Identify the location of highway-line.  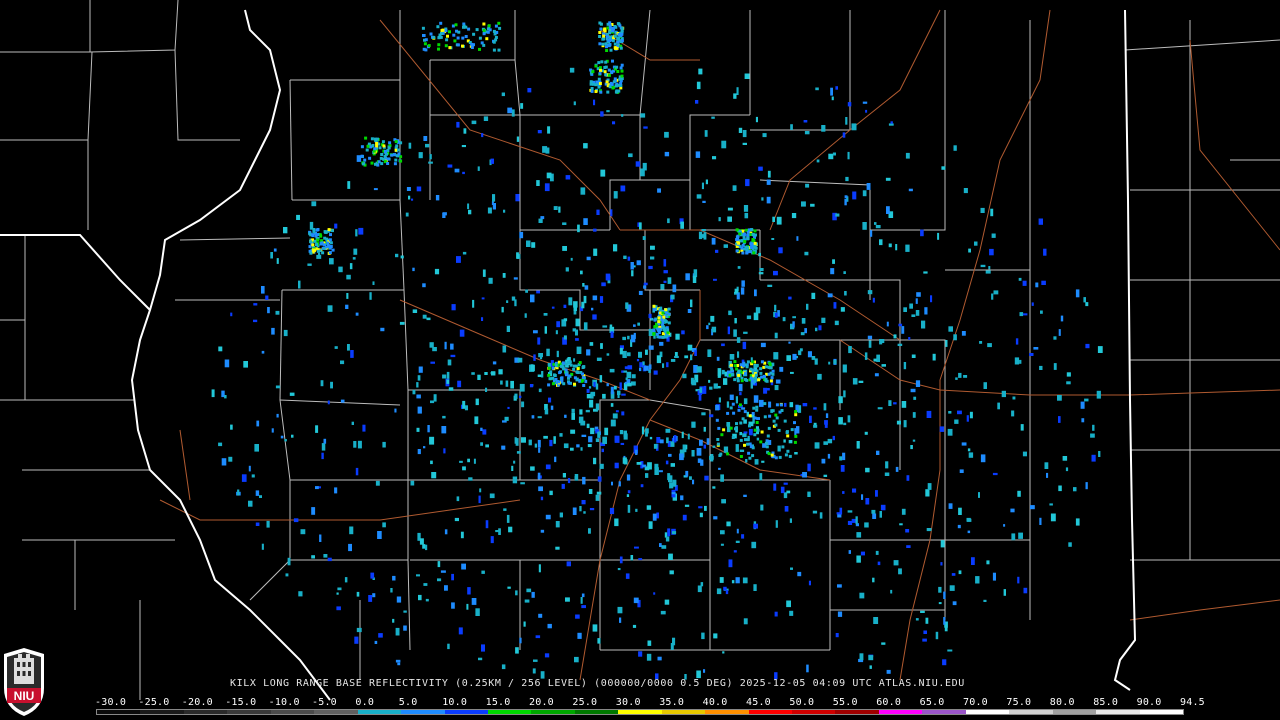
(640, 485).